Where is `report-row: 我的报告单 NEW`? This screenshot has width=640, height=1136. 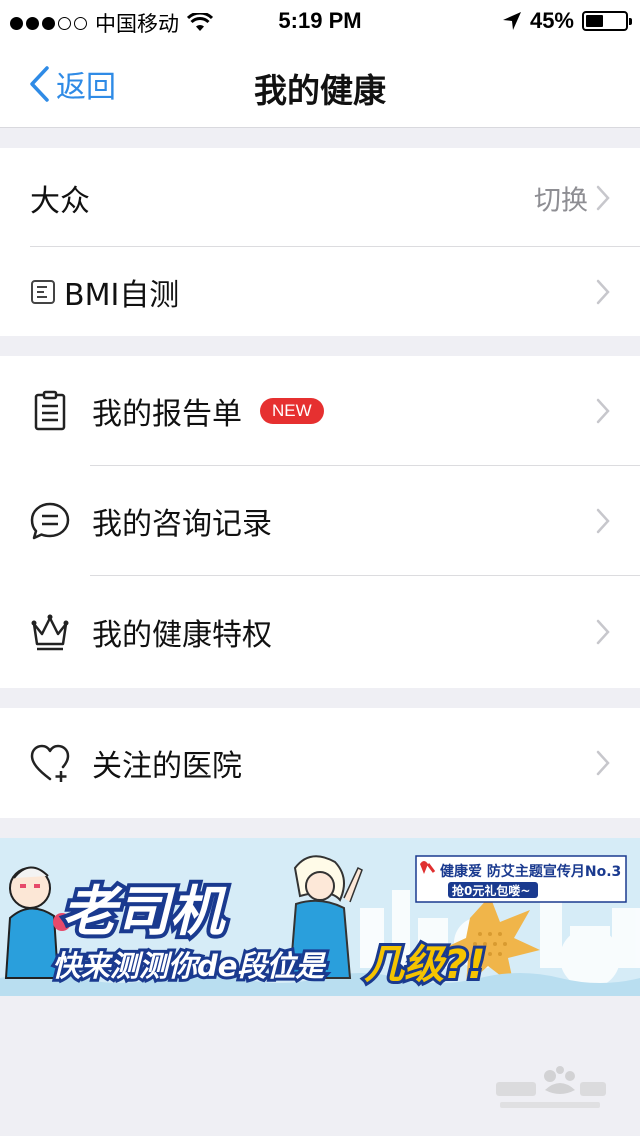
report-row: 我的报告单 NEW is located at coordinates (320, 411).